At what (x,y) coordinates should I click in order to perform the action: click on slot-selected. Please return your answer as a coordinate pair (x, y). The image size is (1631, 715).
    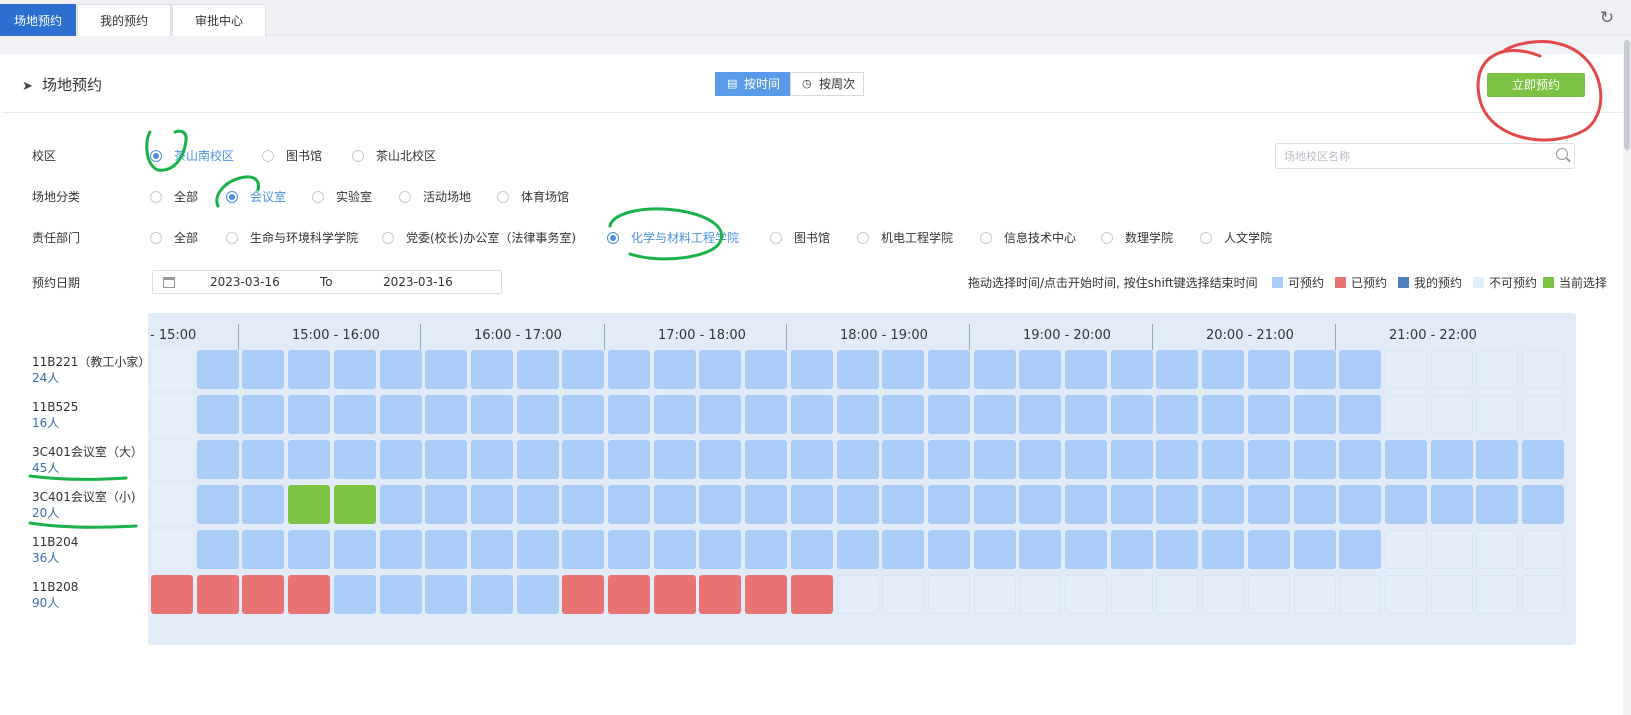
    Looking at the image, I should click on (355, 504).